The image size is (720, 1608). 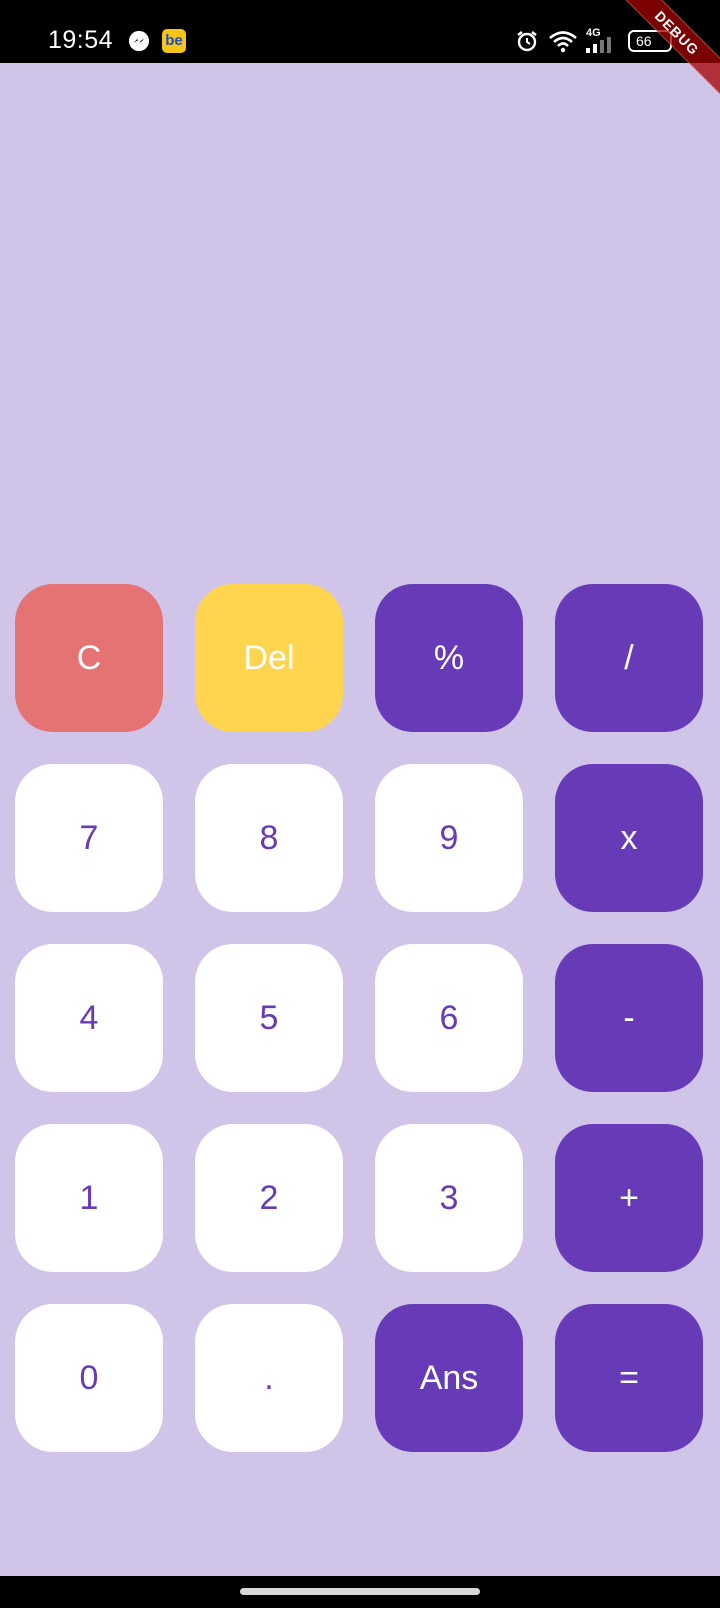 What do you see at coordinates (269, 658) in the screenshot?
I see `delete-button: Del` at bounding box center [269, 658].